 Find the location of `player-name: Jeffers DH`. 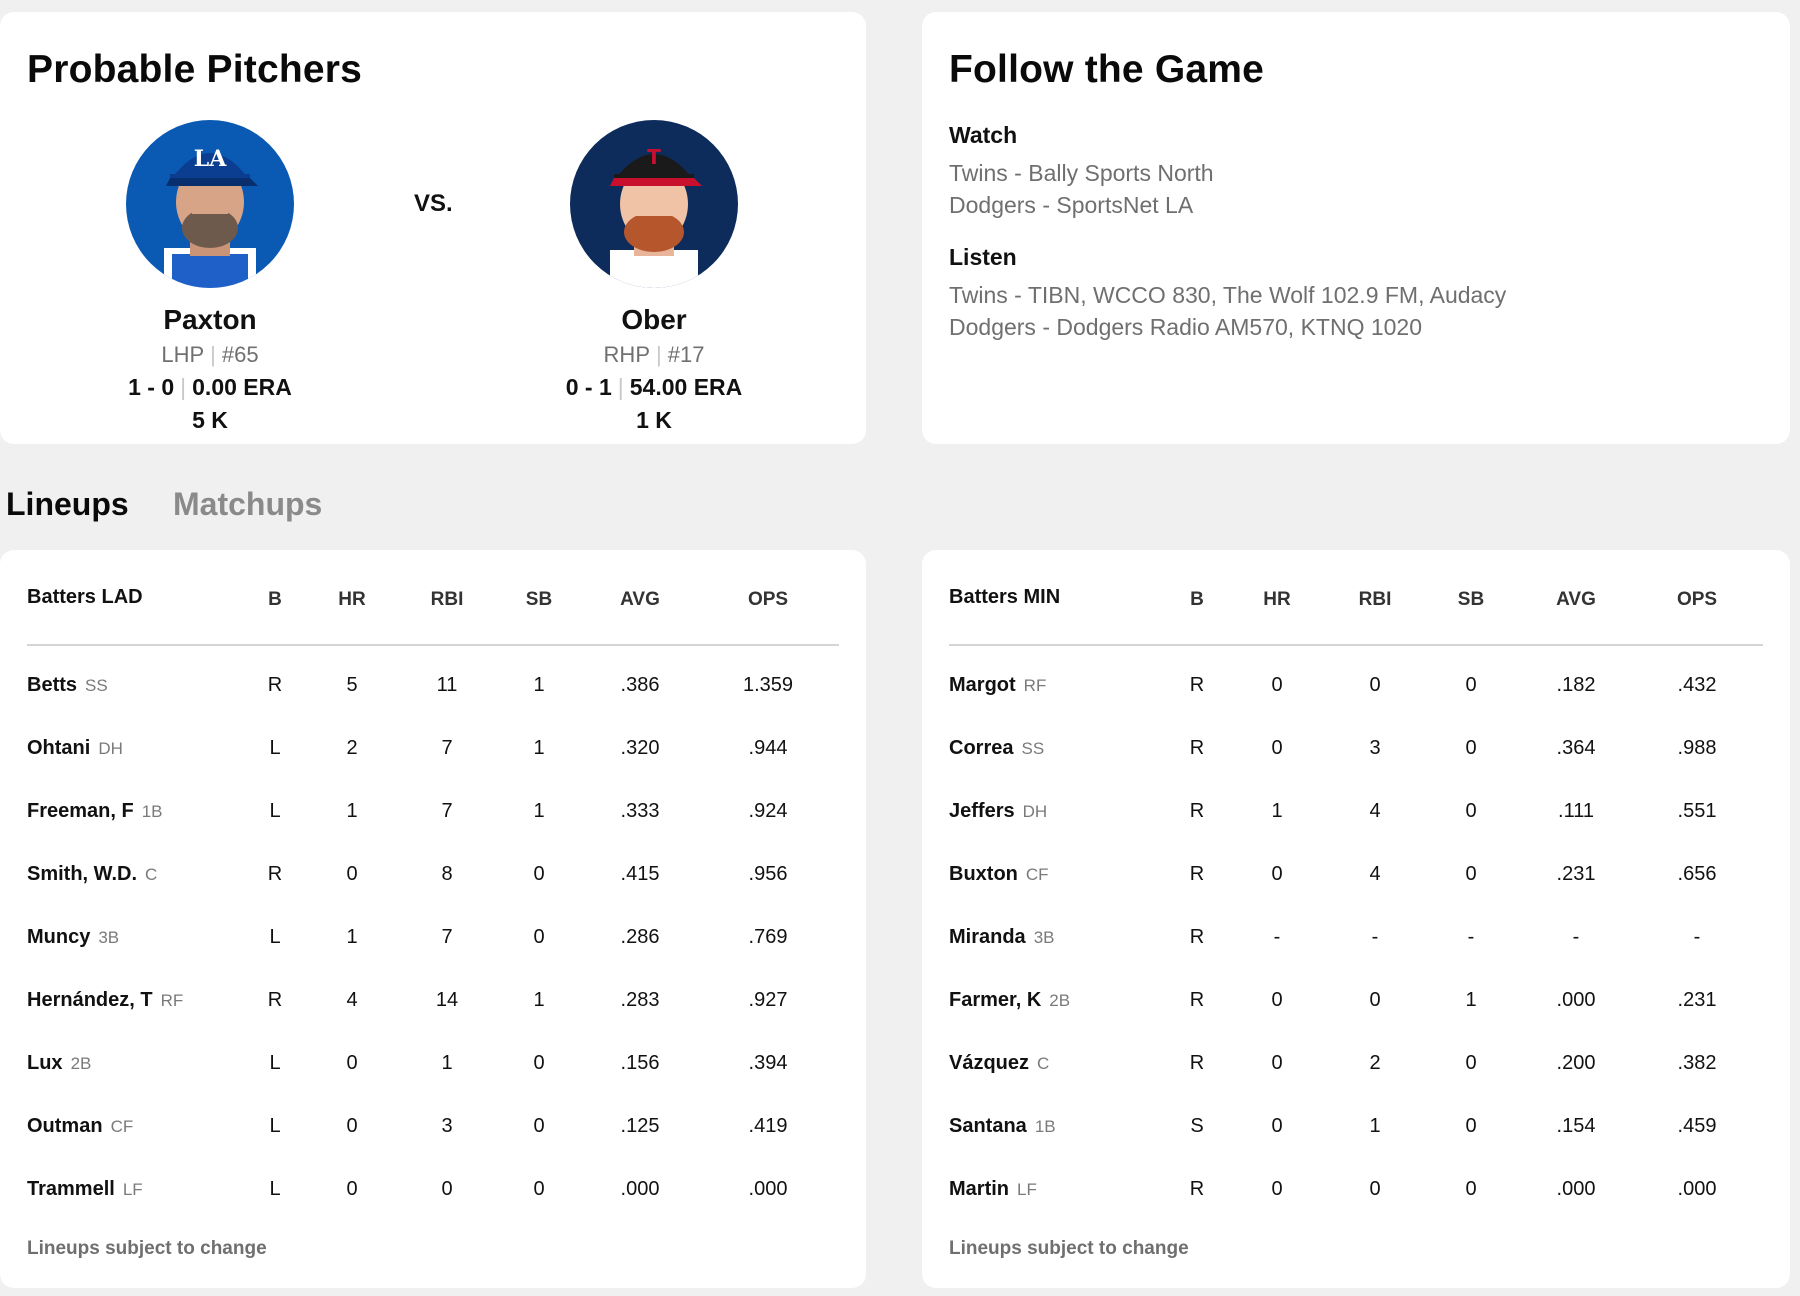

player-name: Jeffers DH is located at coordinates (998, 811).